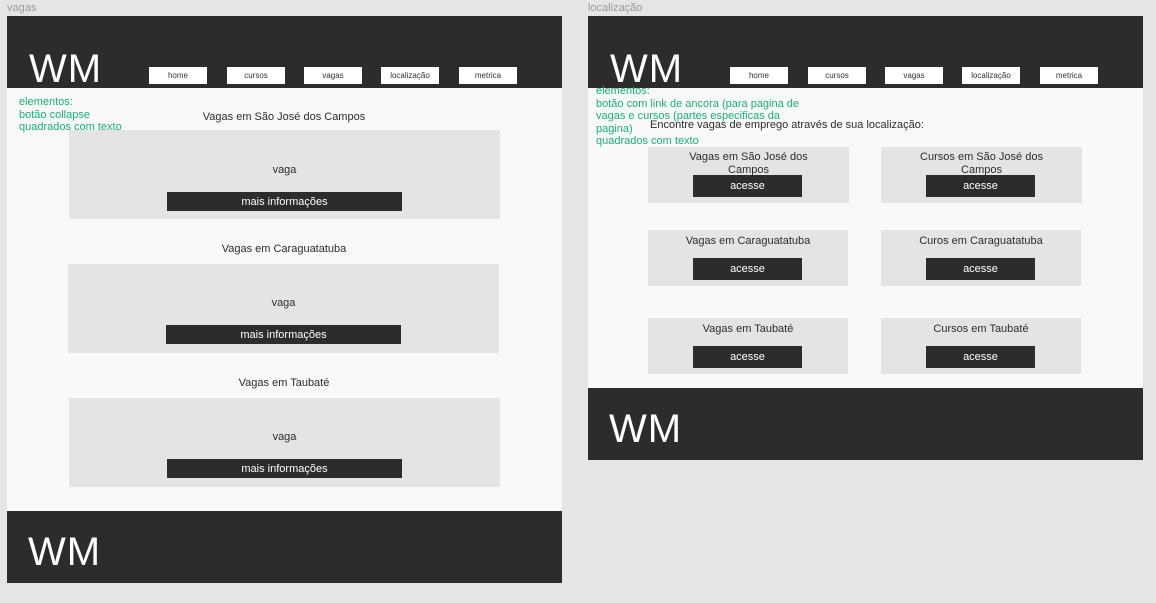  What do you see at coordinates (981, 329) in the screenshot?
I see `location-card-title: Cursos em Taubaté` at bounding box center [981, 329].